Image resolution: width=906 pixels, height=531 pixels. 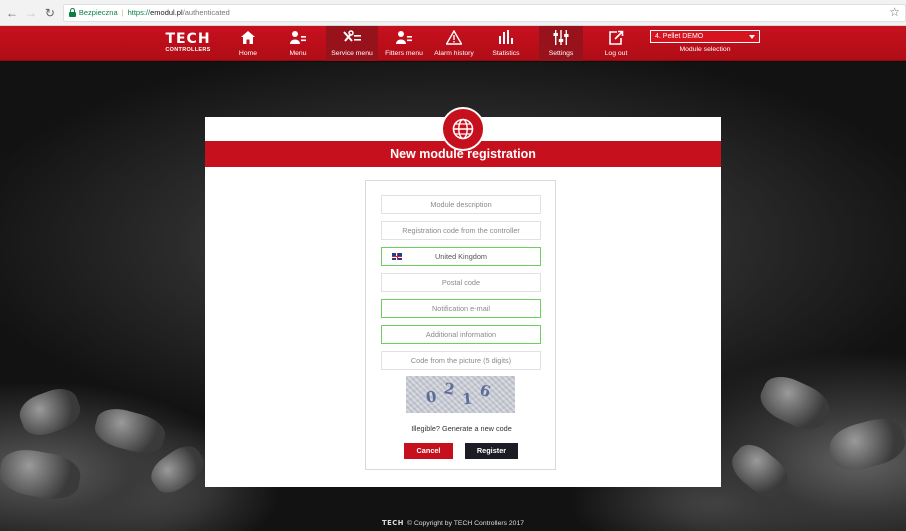 I want to click on module-select-value: 4. Pellet DEMO, so click(x=679, y=36).